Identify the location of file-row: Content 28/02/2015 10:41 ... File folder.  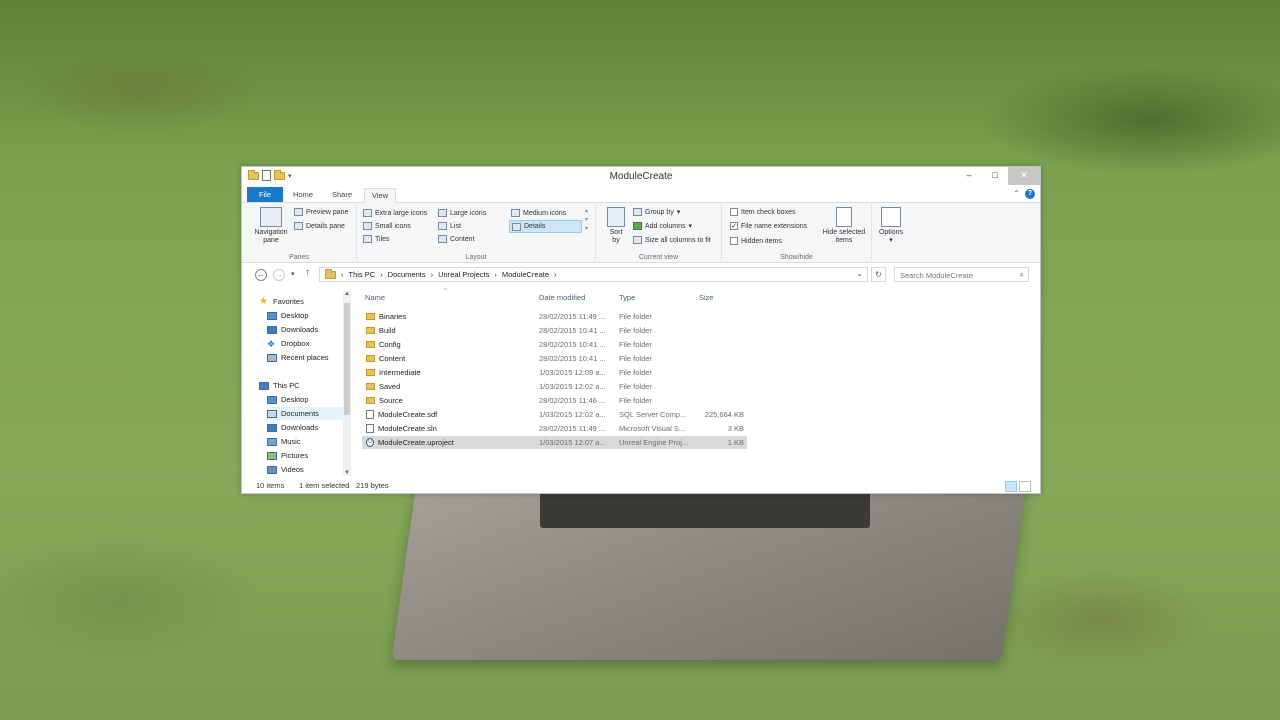
(554, 358).